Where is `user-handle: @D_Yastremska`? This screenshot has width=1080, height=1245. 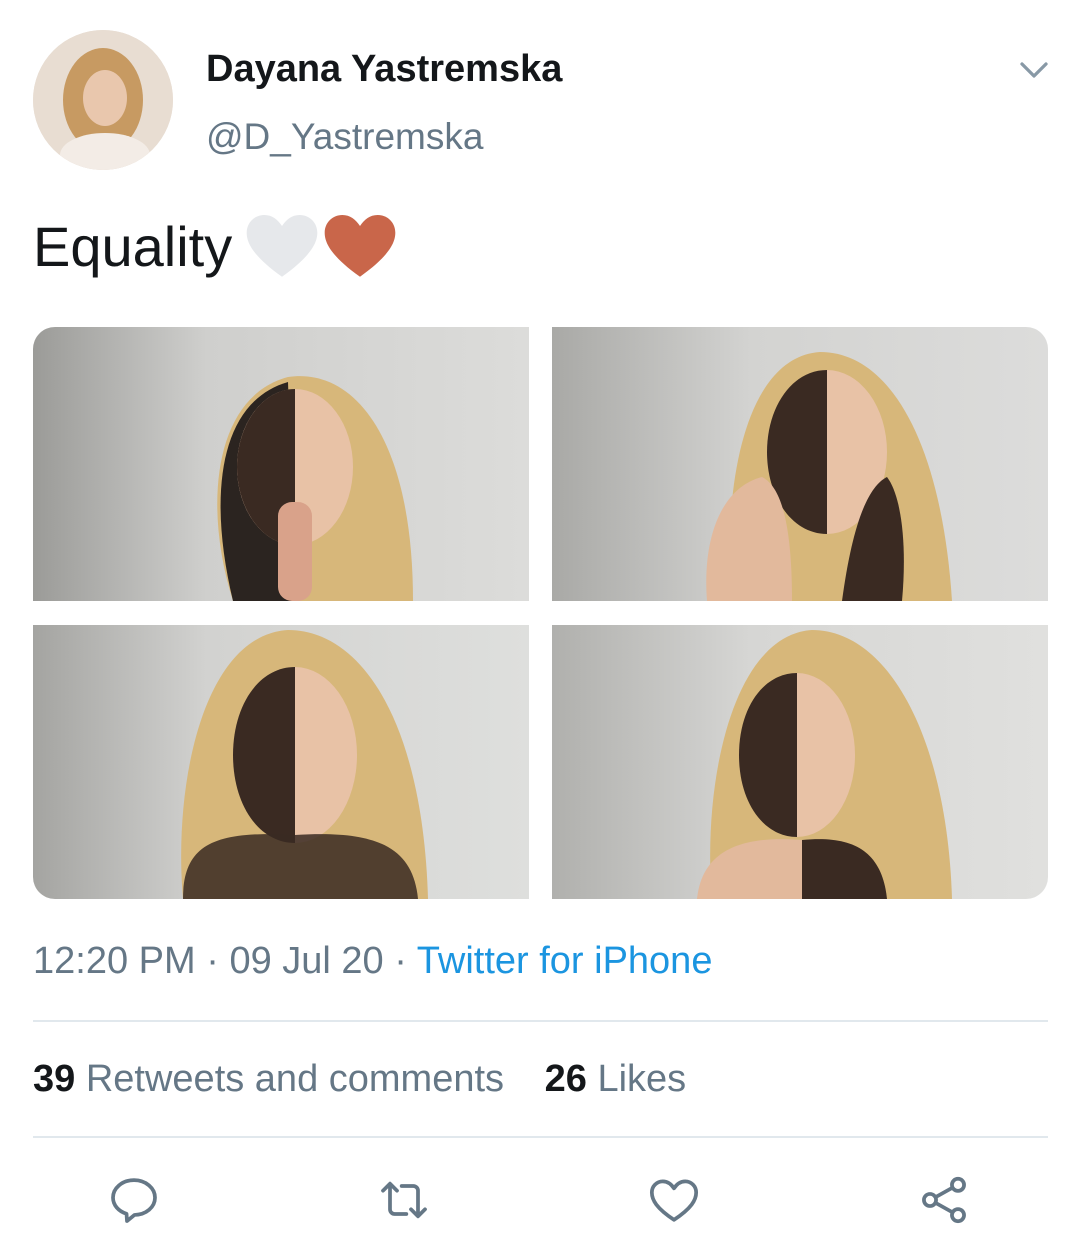
user-handle: @D_Yastremska is located at coordinates (344, 137).